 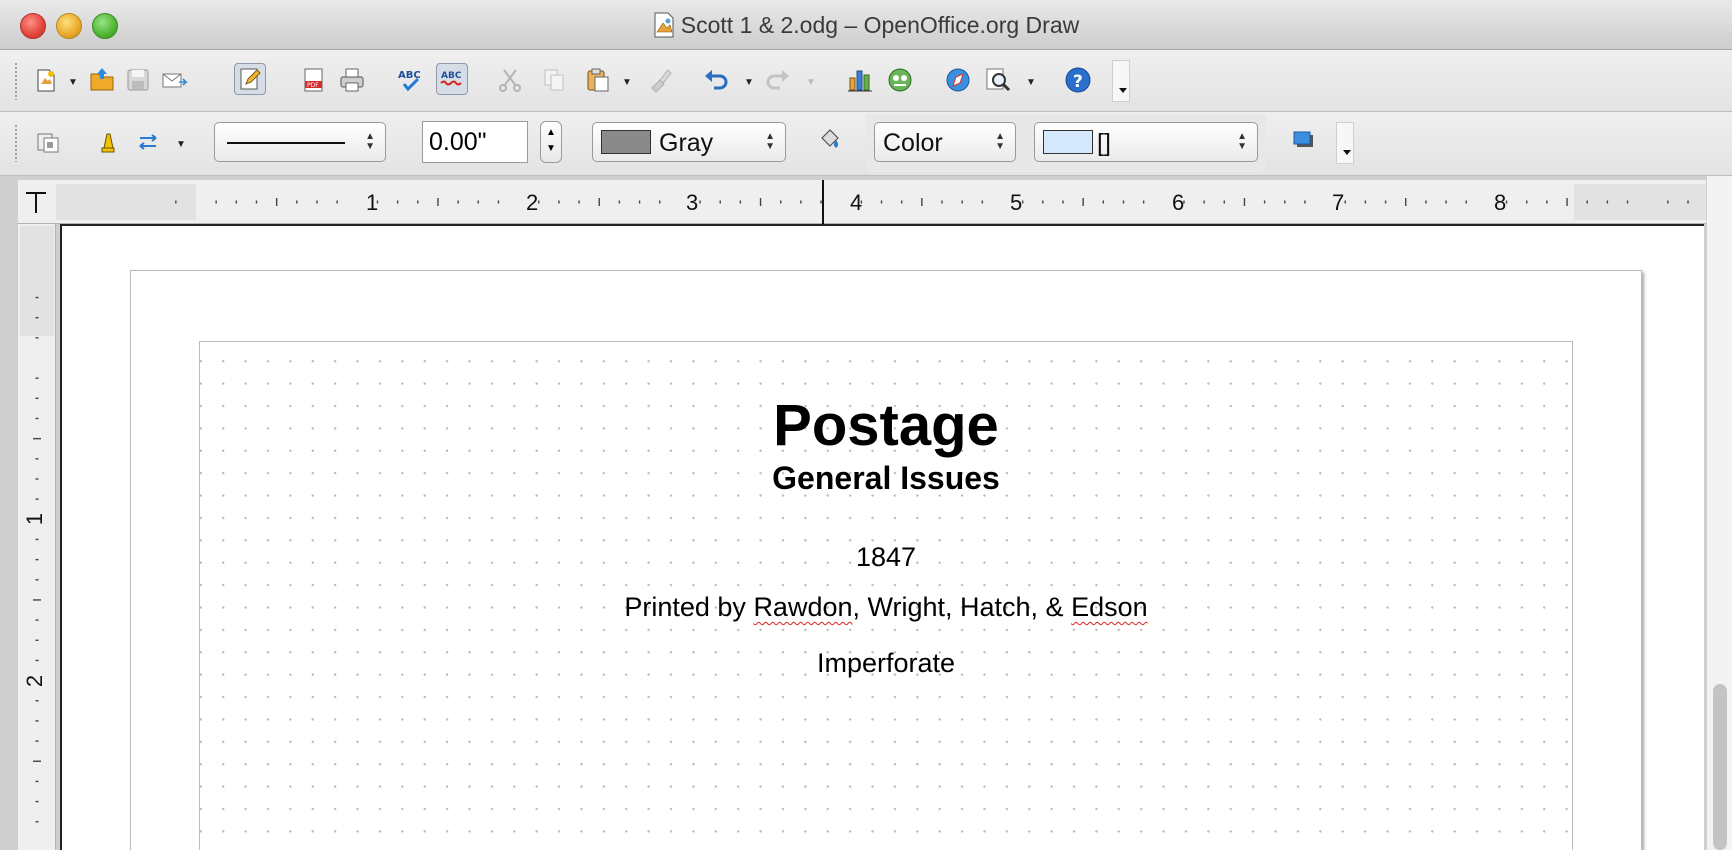 What do you see at coordinates (1720, 767) in the screenshot?
I see `vertical-scrollbar-thumb` at bounding box center [1720, 767].